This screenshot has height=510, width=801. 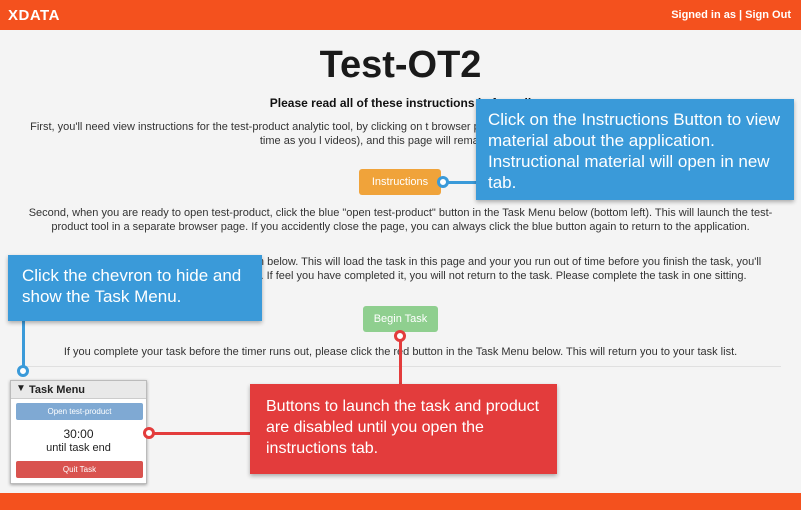 I want to click on task-timer-label: until task end, so click(x=78, y=448).